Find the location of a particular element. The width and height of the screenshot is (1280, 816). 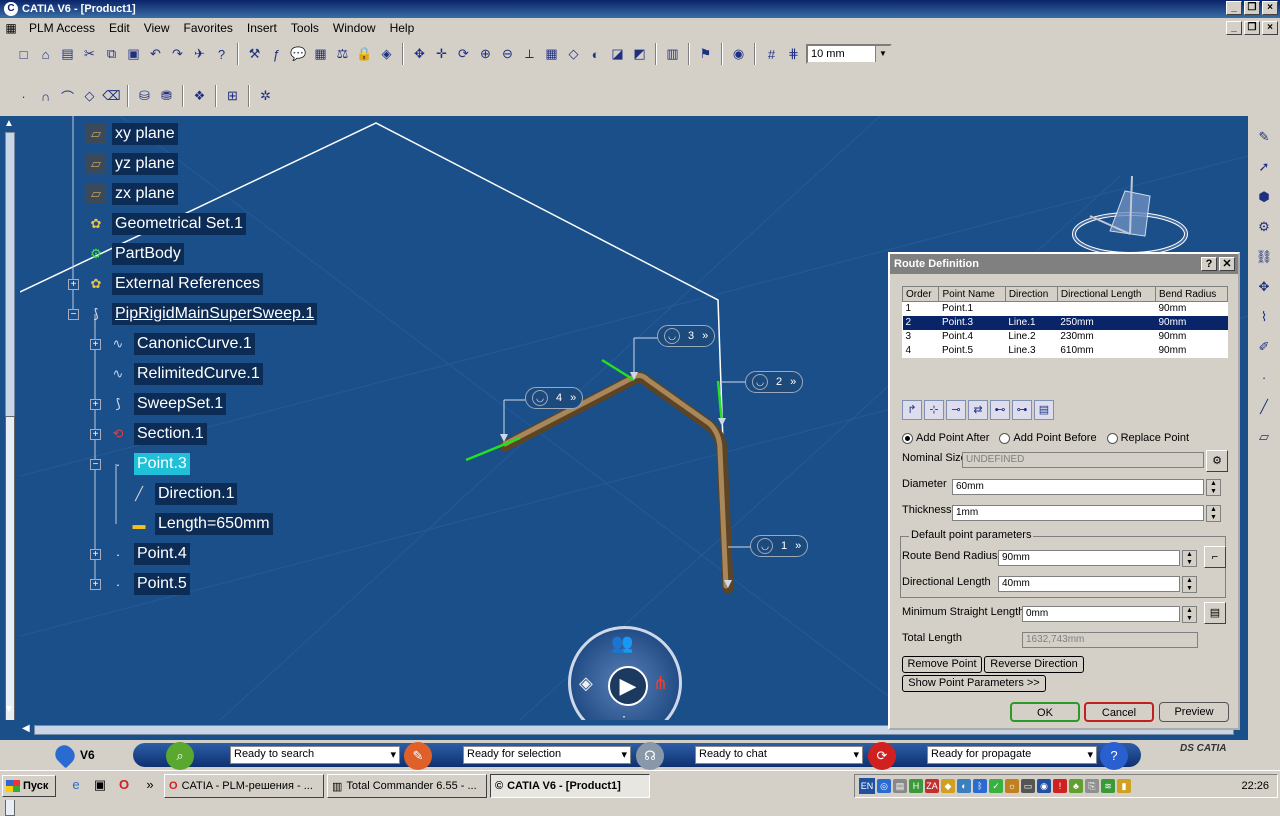

tree-node-sweepset-1: ⟆ SweepSet.1 is located at coordinates (167, 404).